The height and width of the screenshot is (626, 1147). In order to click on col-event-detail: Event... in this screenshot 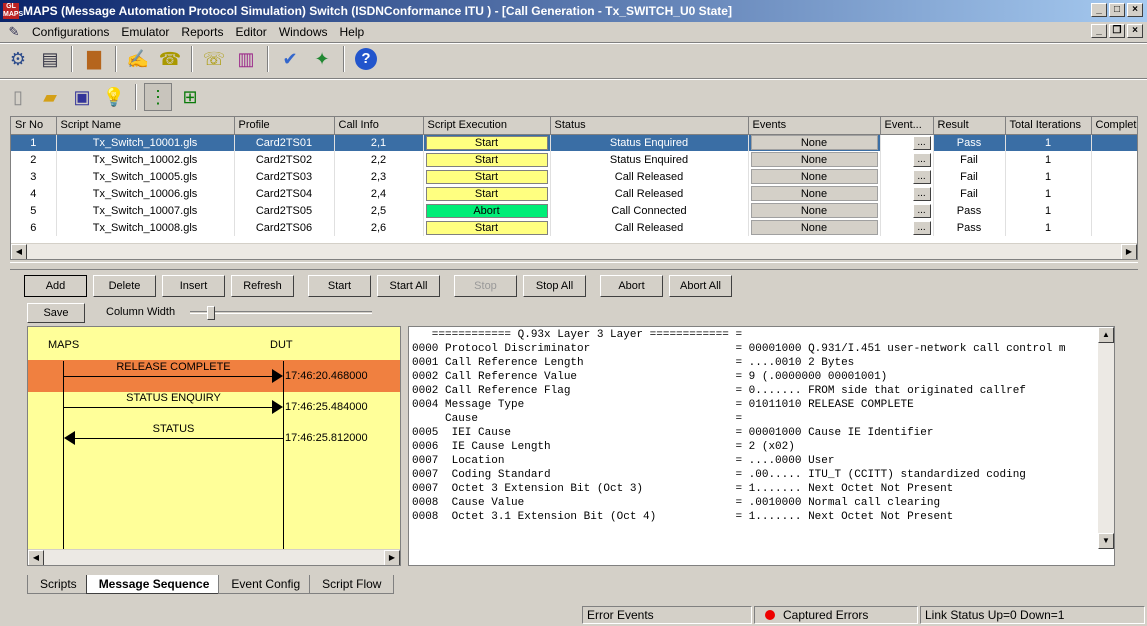, I will do `click(907, 126)`.